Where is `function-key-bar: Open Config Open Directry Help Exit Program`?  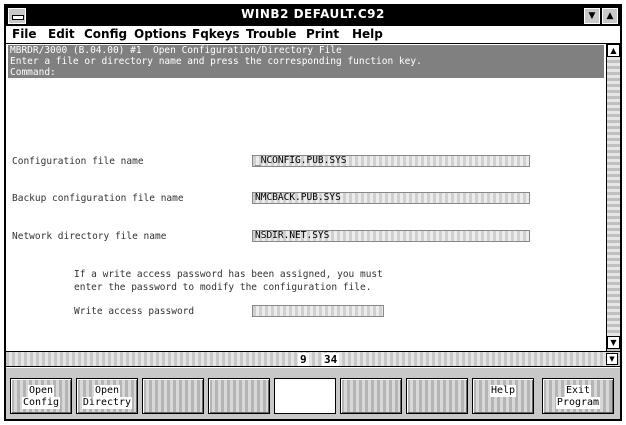 function-key-bar: Open Config Open Directry Help Exit Program is located at coordinates (313, 393).